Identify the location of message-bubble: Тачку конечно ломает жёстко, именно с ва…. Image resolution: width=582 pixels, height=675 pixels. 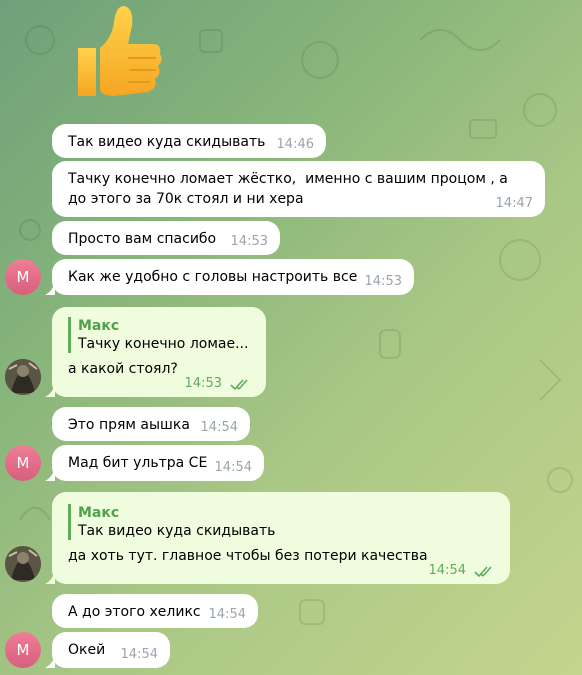
(298, 189).